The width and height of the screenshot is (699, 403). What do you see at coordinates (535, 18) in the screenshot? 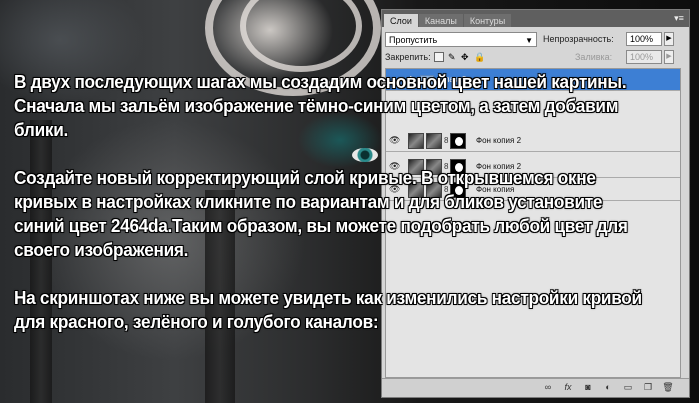
I see `panel-tabbar: Слои Каналы Контуры ▾≡` at bounding box center [535, 18].